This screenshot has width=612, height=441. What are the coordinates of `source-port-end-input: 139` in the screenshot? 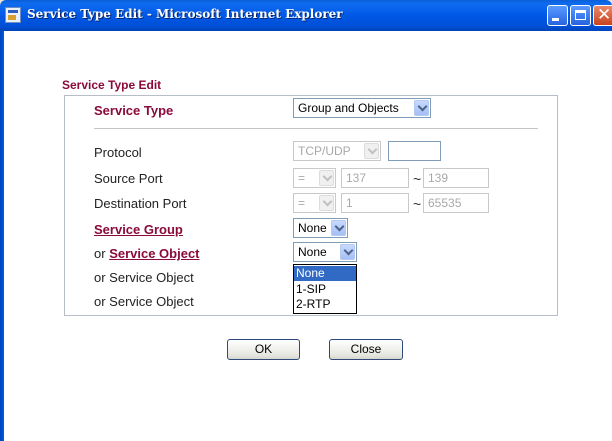 It's located at (456, 178).